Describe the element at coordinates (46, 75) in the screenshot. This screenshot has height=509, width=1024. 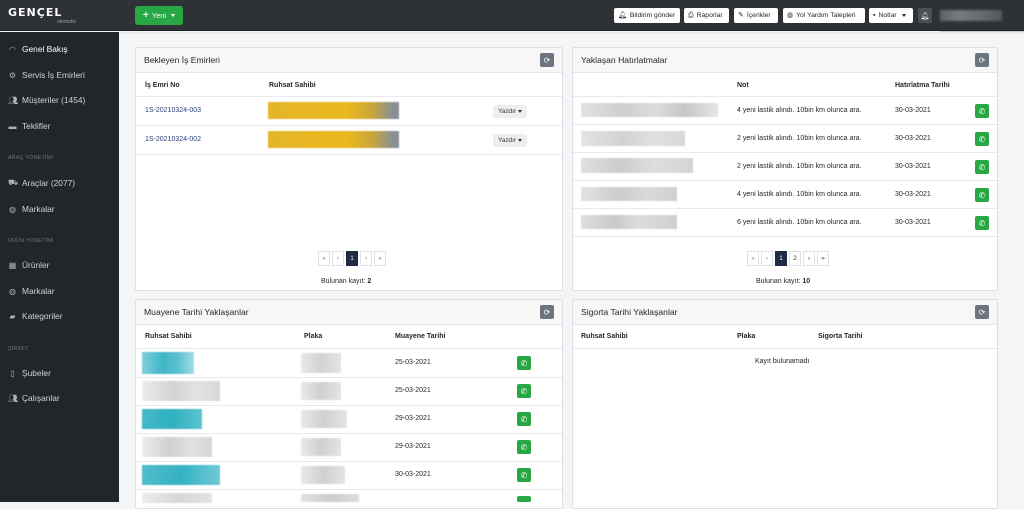
I see `sidebar-item-work-orders: ⚙ Servis İş Emirleri` at that location.